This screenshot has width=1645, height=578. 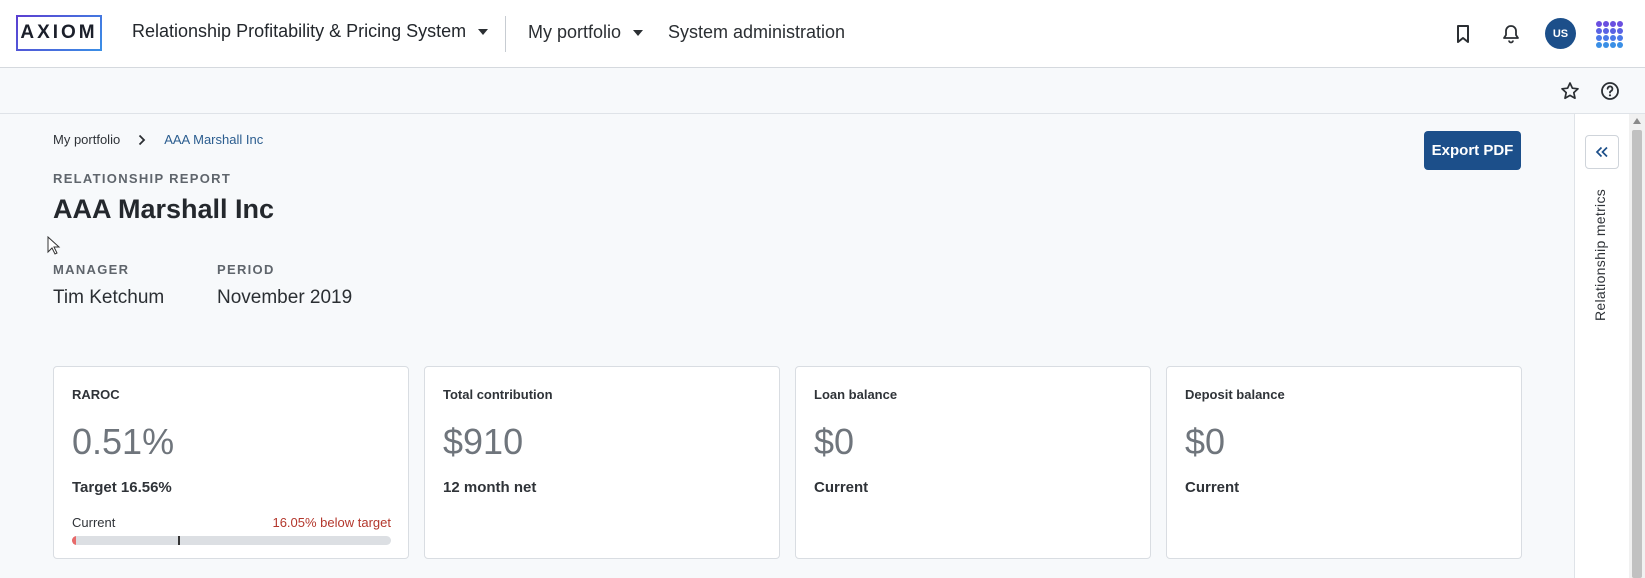 I want to click on card-subtitle: 12 month net, so click(x=490, y=487).